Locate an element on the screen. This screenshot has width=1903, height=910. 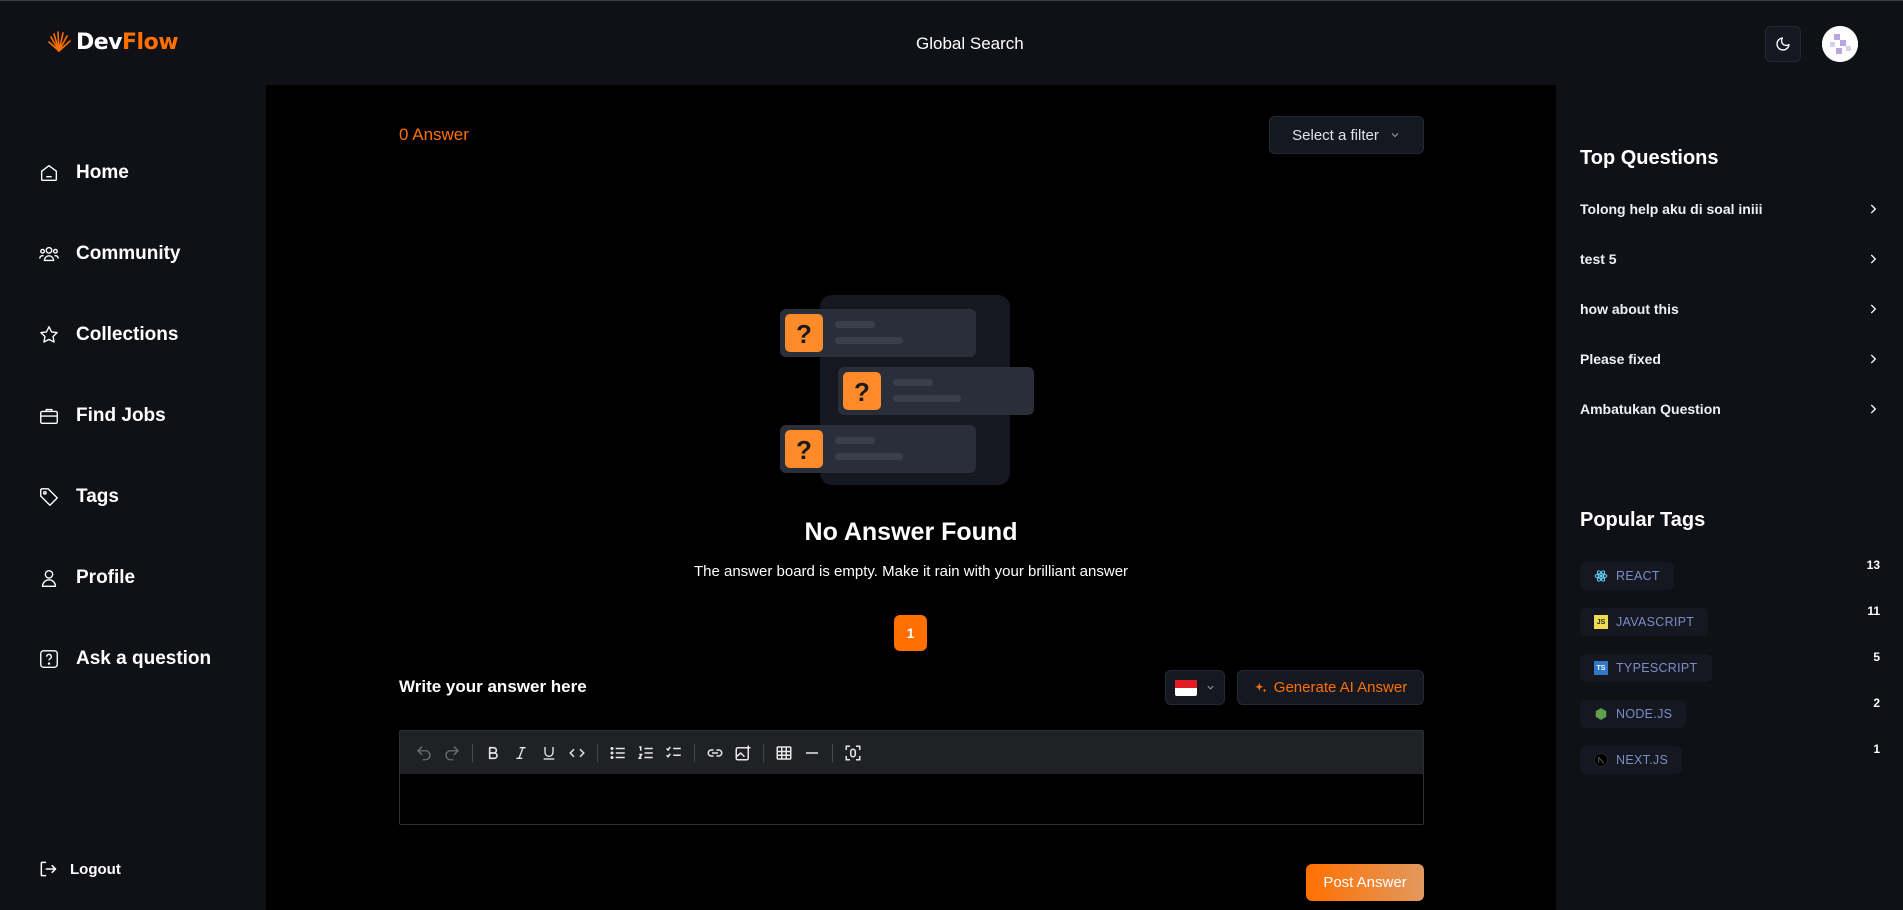
tag-pill-typescript: TS TYPESCRIPT is located at coordinates (1646, 668).